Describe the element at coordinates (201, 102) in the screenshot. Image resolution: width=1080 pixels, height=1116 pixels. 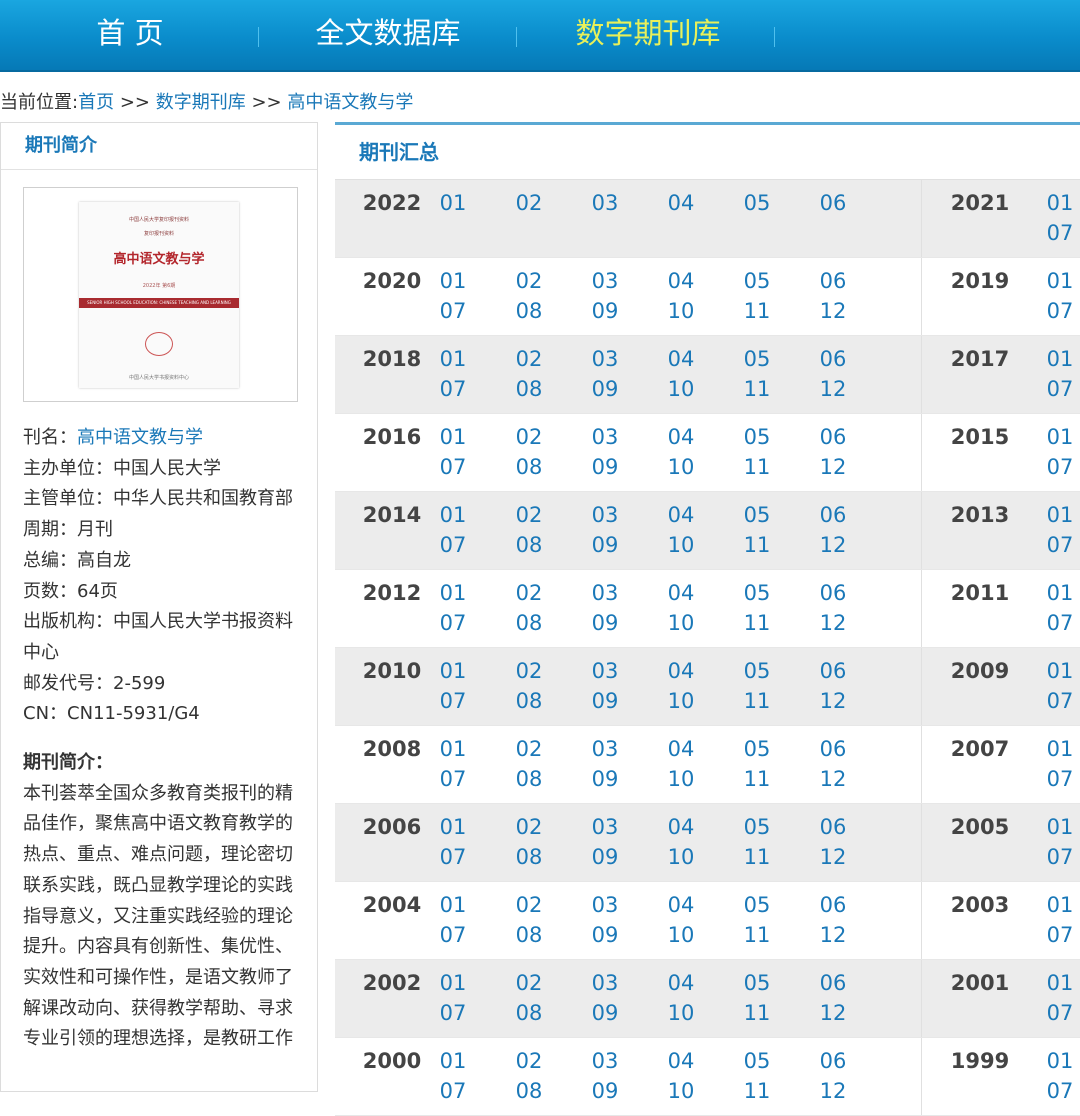
I see `breadcrumb-journal-db-link: 数字期刊库` at that location.